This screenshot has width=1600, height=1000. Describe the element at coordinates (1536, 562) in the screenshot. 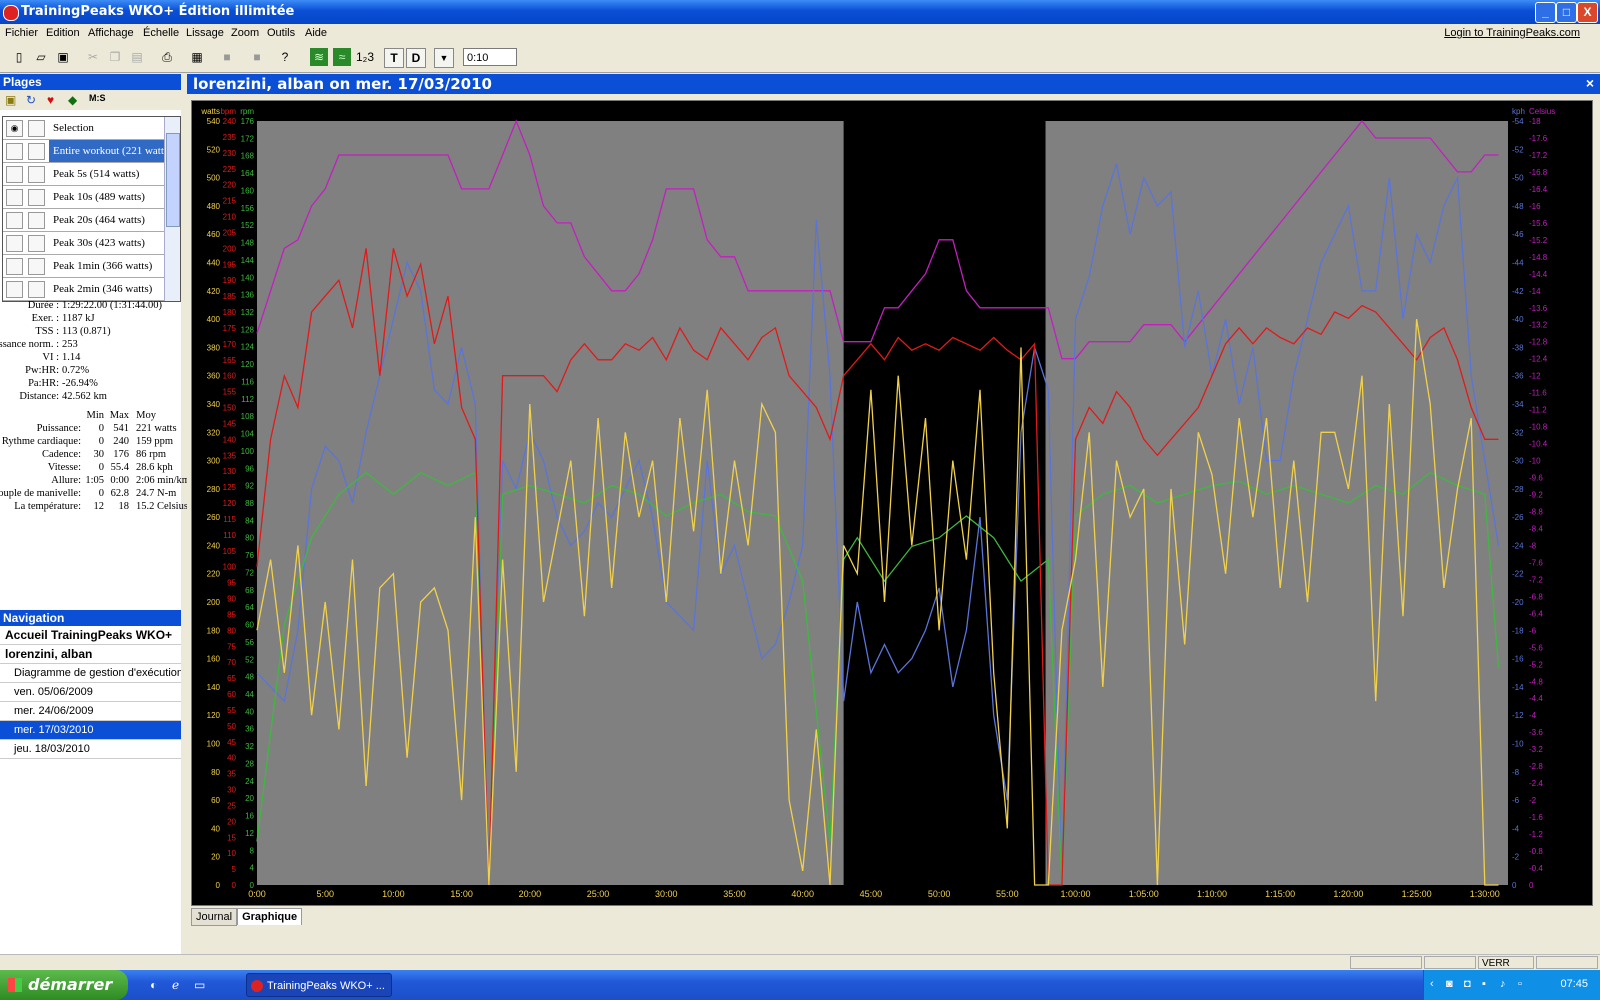

I see `y-tick-celsius: -7.6` at that location.